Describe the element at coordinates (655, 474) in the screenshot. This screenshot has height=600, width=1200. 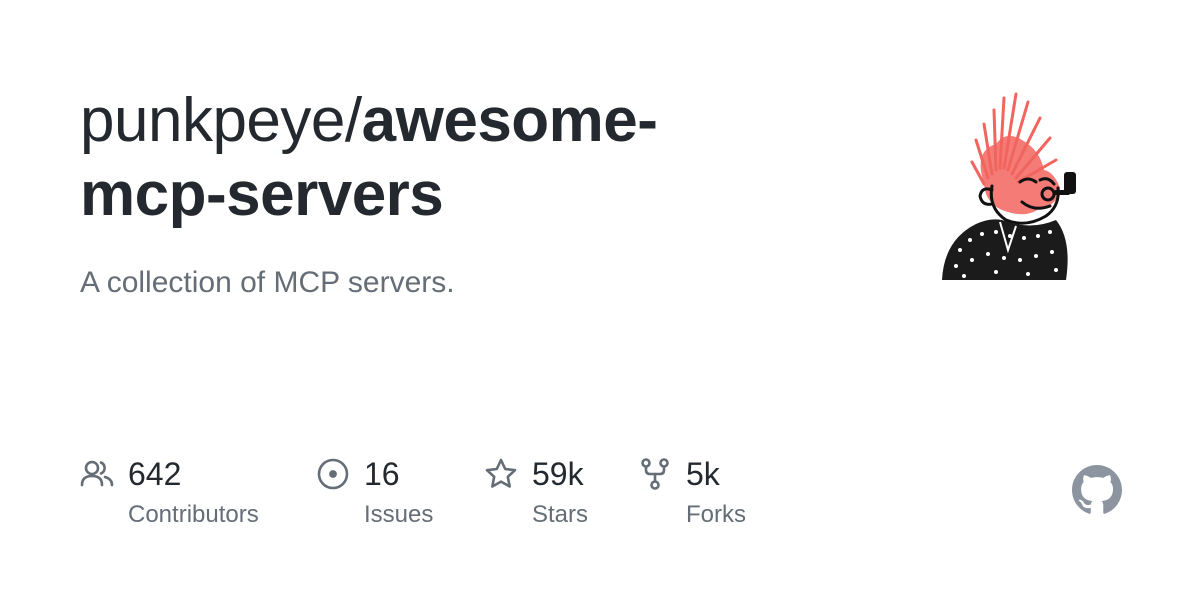
I see `fork-icon` at that location.